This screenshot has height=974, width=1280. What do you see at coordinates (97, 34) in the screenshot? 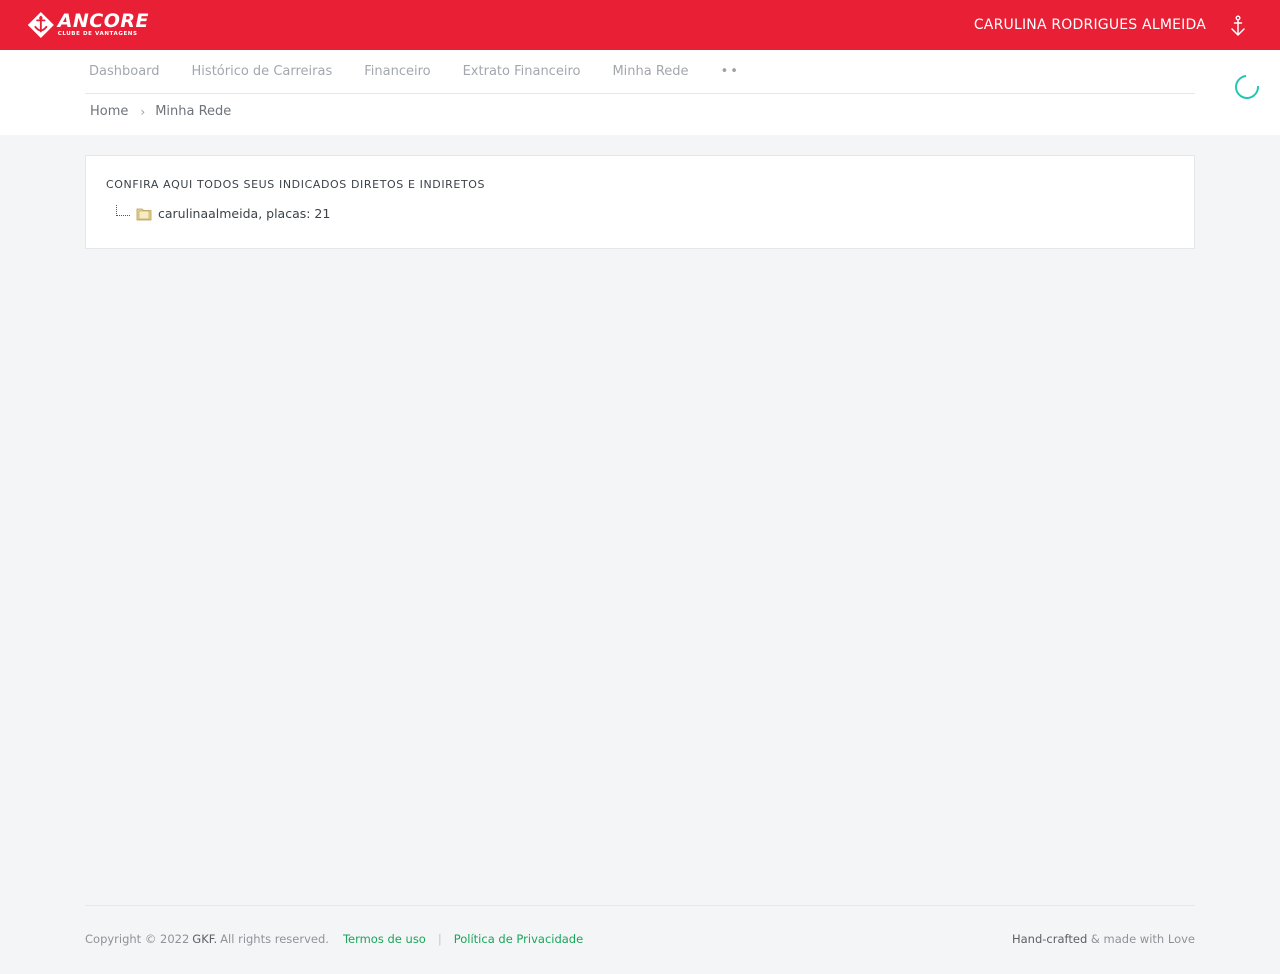
I see `logo-subtitle: CLUBE DE VANTAGENS` at bounding box center [97, 34].